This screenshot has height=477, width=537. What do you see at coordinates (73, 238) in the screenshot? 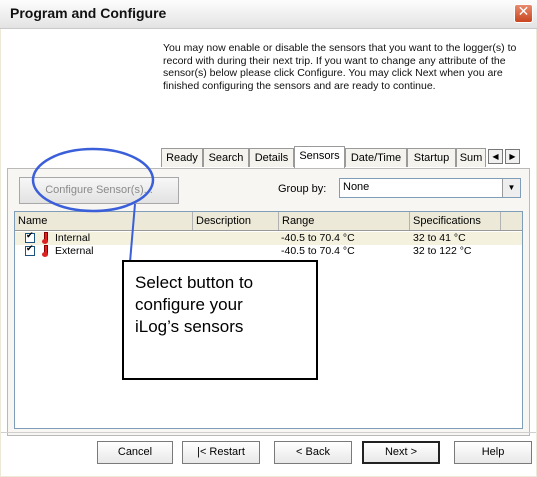
I see `sensor-name: Internal` at bounding box center [73, 238].